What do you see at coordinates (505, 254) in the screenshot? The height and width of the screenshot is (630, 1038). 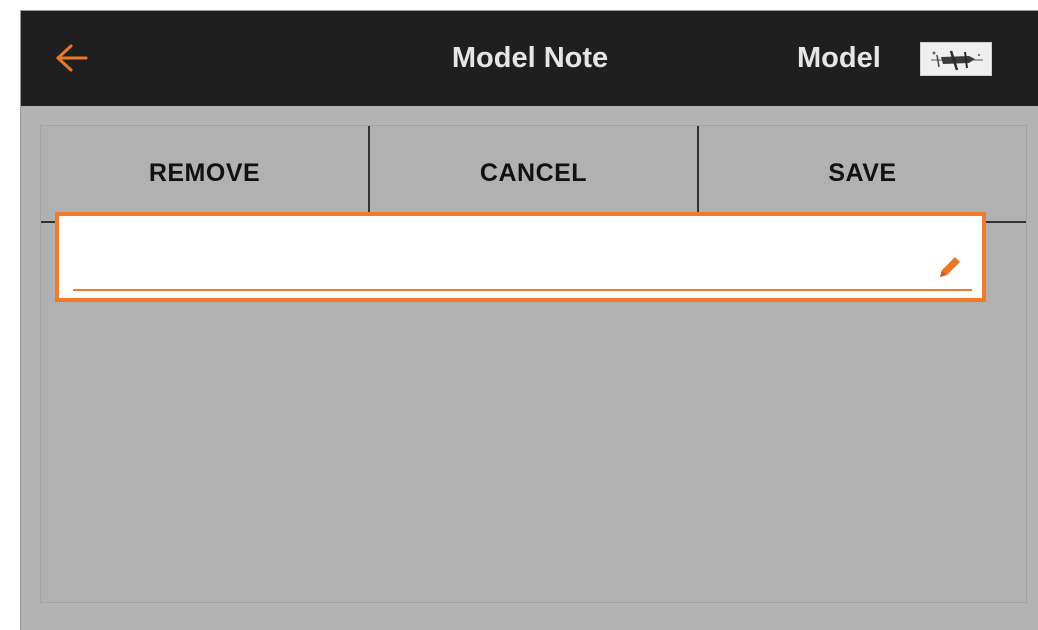 I see `model-note-input` at bounding box center [505, 254].